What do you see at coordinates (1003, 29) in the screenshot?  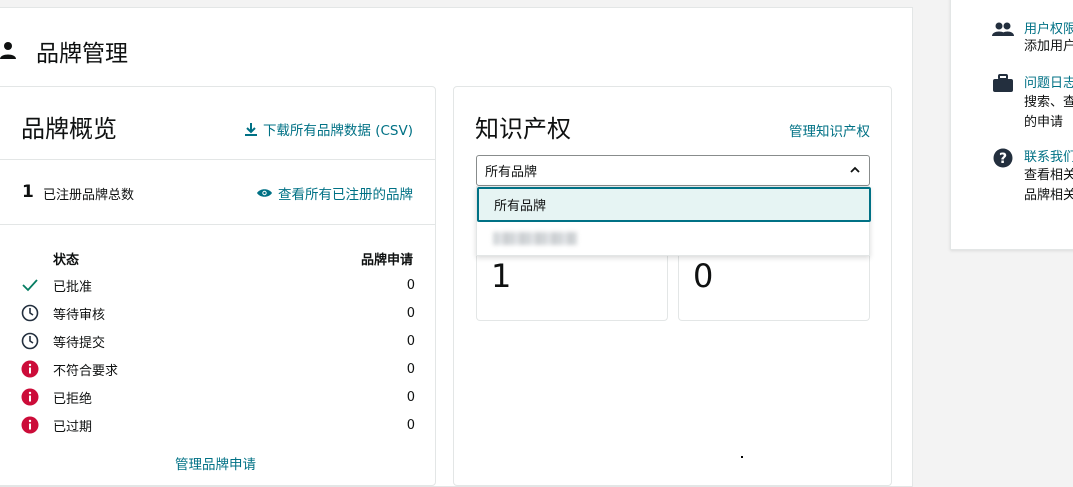 I see `group-icon` at bounding box center [1003, 29].